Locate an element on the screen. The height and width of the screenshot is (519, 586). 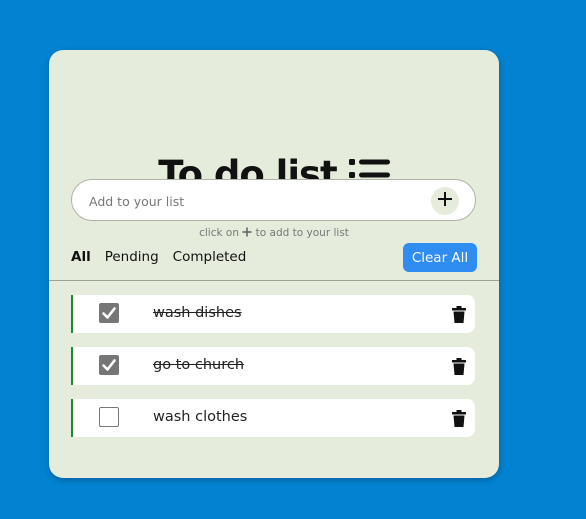
hint-suffix: to add to your list is located at coordinates (302, 233).